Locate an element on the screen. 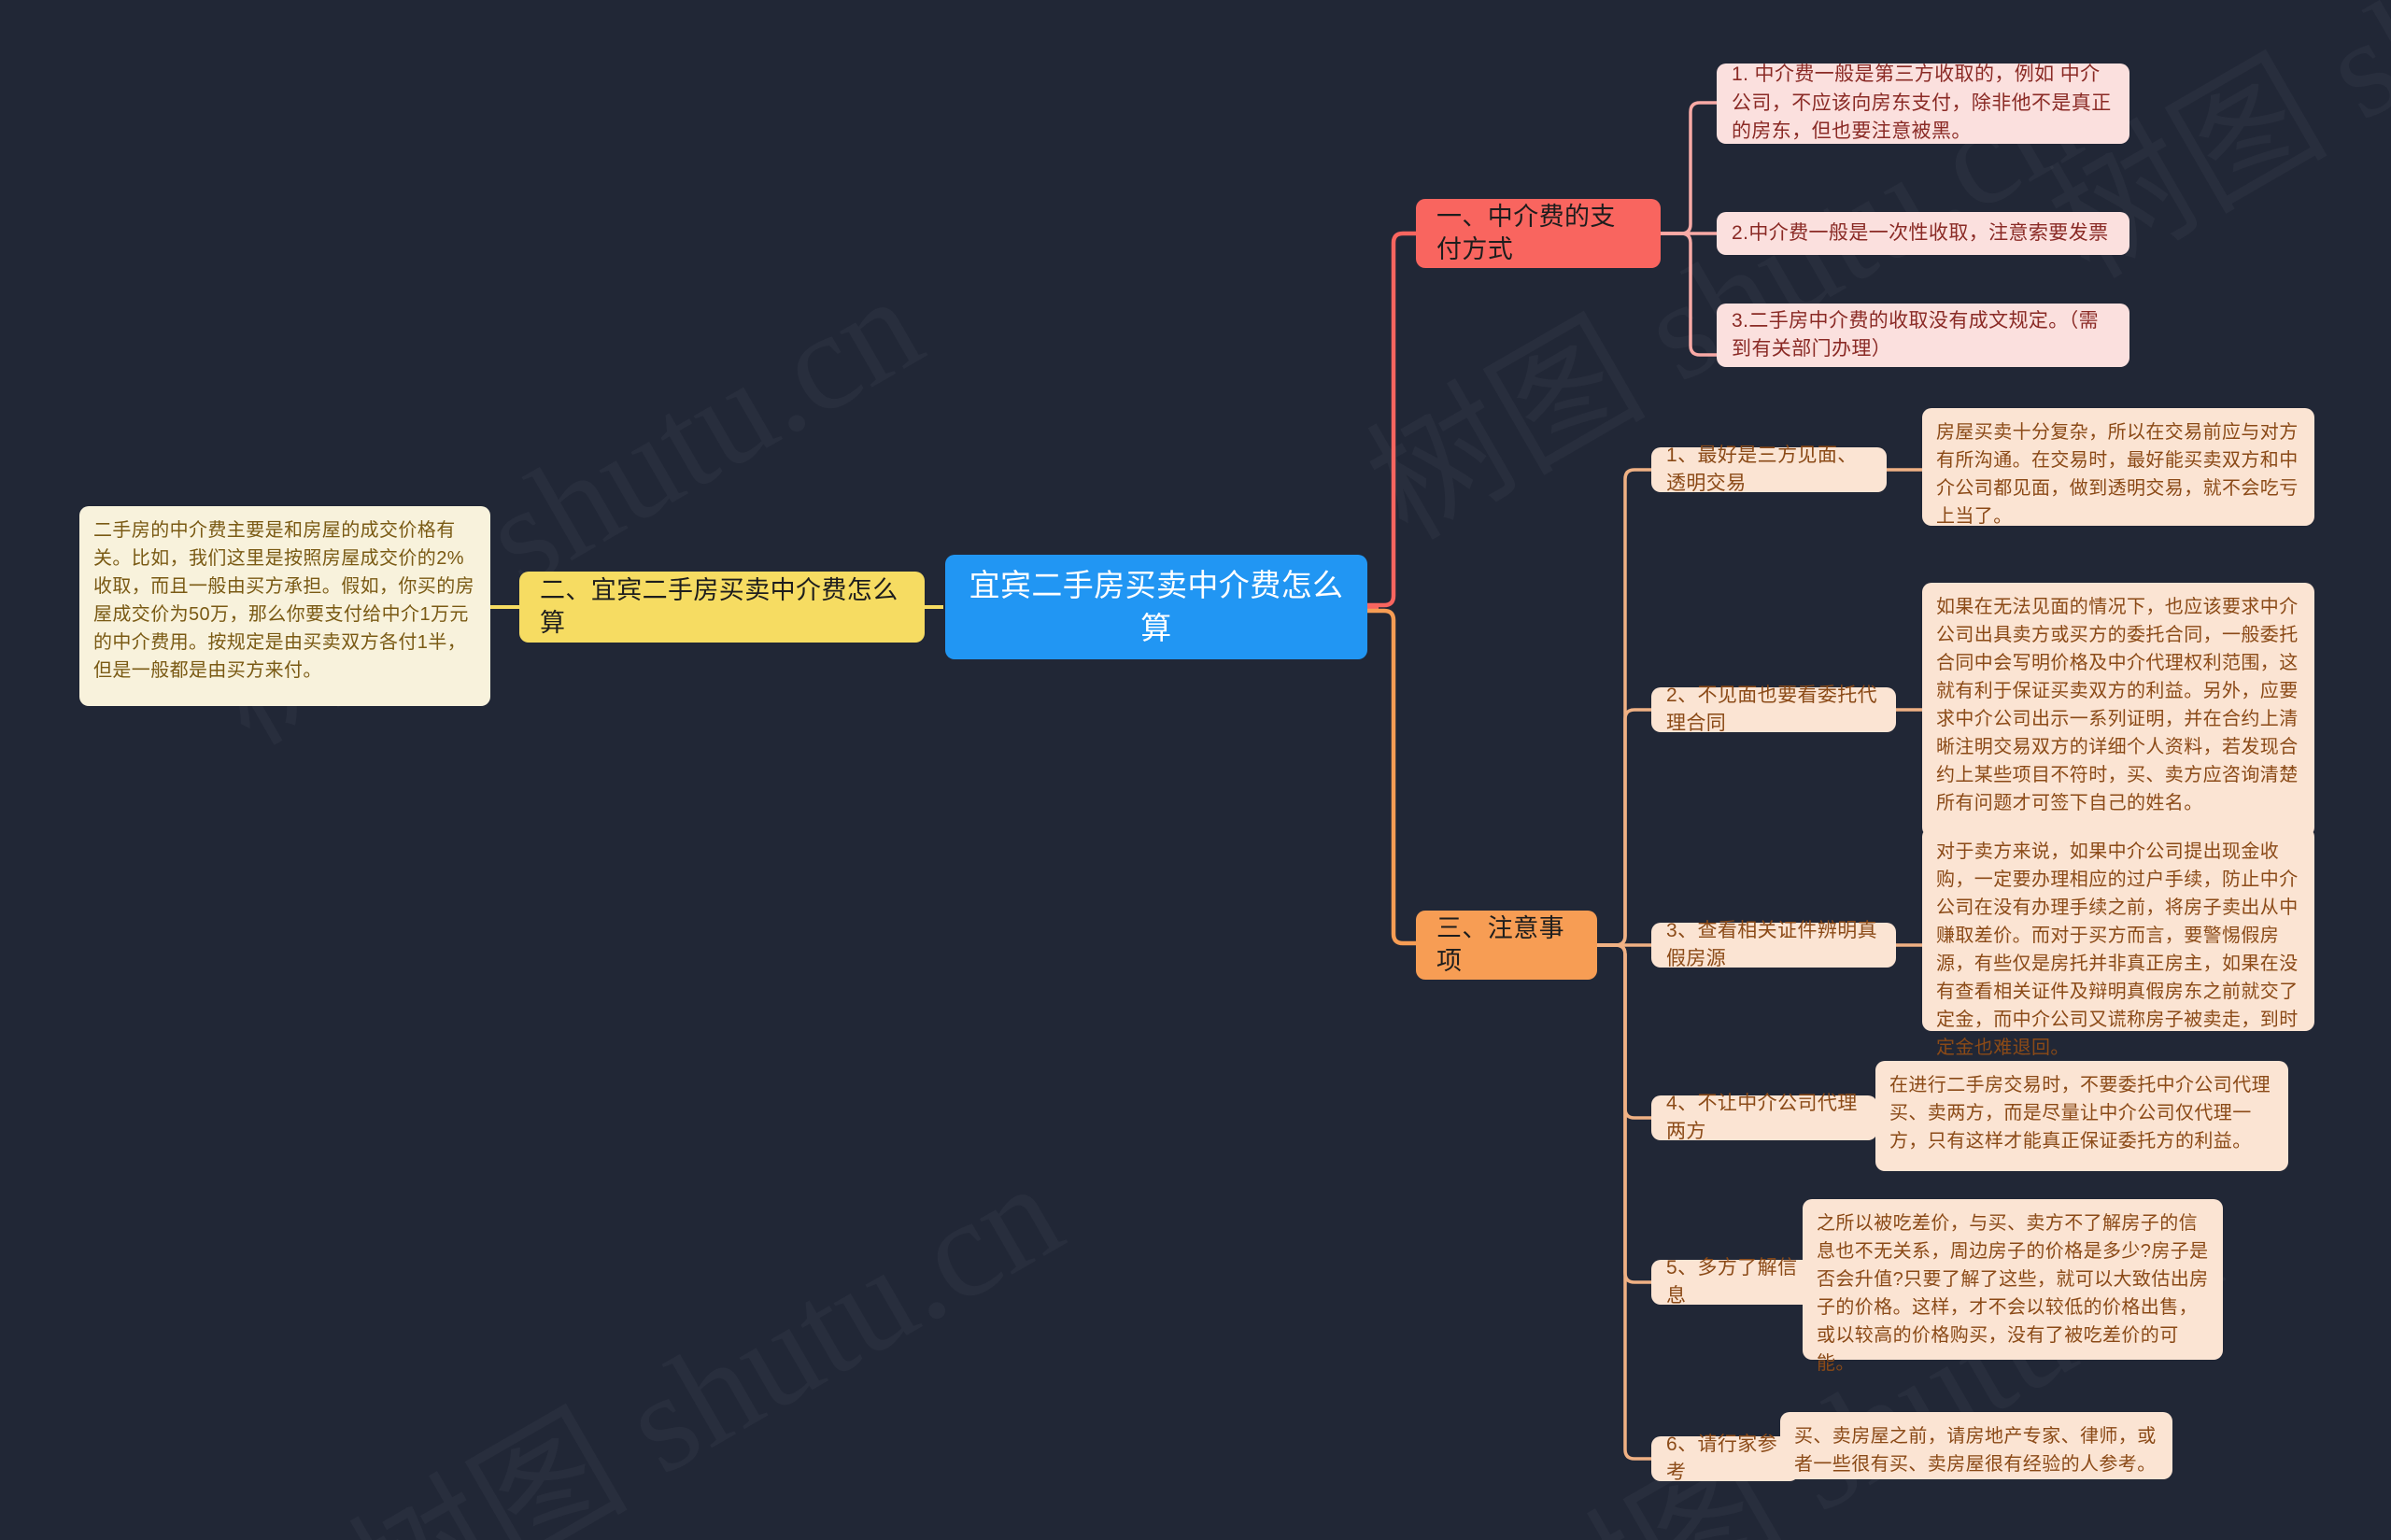 The height and width of the screenshot is (1540, 2391). root-label: 宜宾二手房买卖中介费怎么算 is located at coordinates (1156, 607).